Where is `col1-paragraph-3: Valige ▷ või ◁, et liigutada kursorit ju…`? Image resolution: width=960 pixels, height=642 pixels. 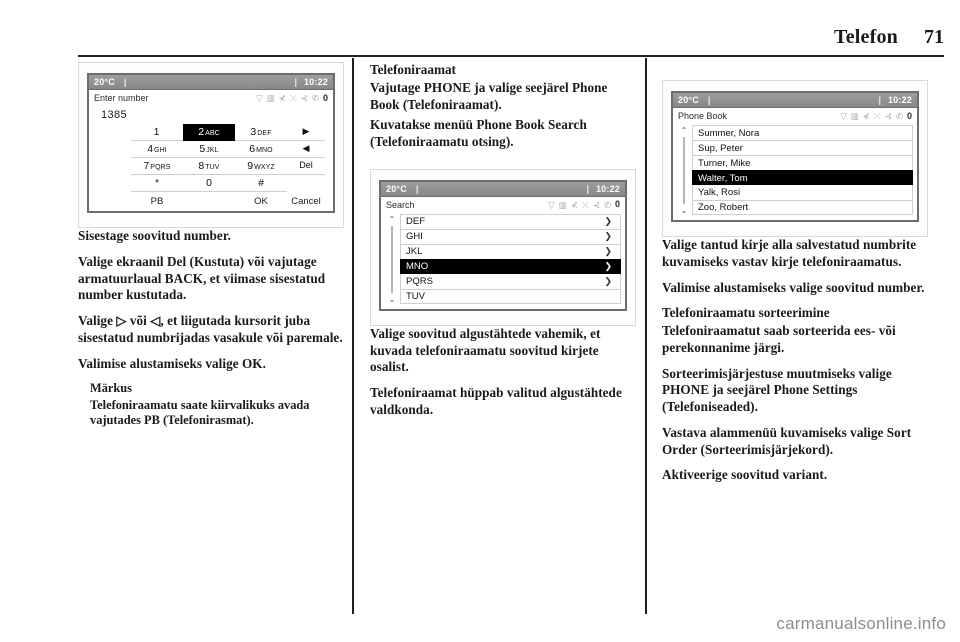
col1-paragraph-3: Valige ▷ või ◁, et liigutada kursorit ju… is located at coordinates (210, 329).